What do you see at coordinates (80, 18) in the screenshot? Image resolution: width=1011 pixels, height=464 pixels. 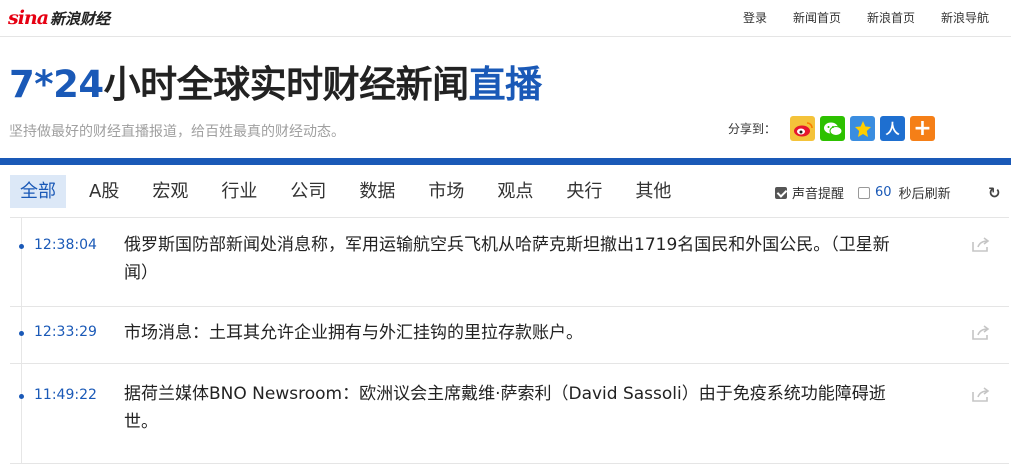 I see `logo-text: 新浪财经` at bounding box center [80, 18].